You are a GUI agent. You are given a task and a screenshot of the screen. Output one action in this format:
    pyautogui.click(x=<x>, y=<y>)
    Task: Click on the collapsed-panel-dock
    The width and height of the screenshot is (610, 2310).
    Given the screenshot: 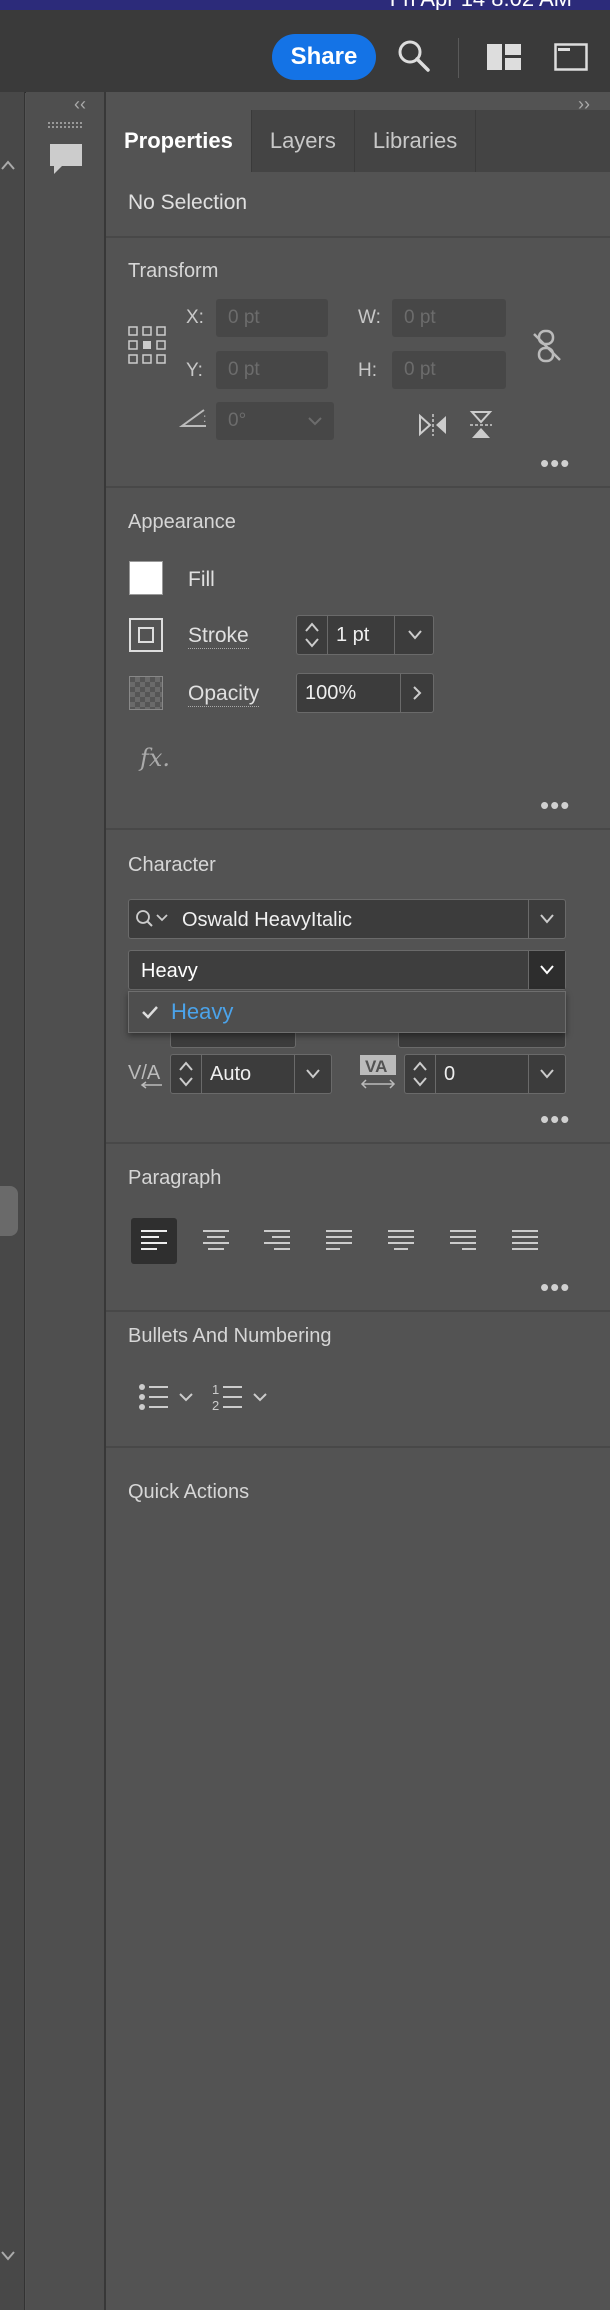 What is the action you would take?
    pyautogui.click(x=66, y=1201)
    